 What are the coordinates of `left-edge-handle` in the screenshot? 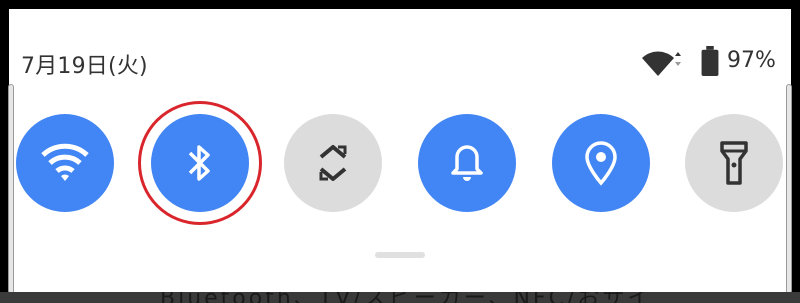 It's located at (11, 189).